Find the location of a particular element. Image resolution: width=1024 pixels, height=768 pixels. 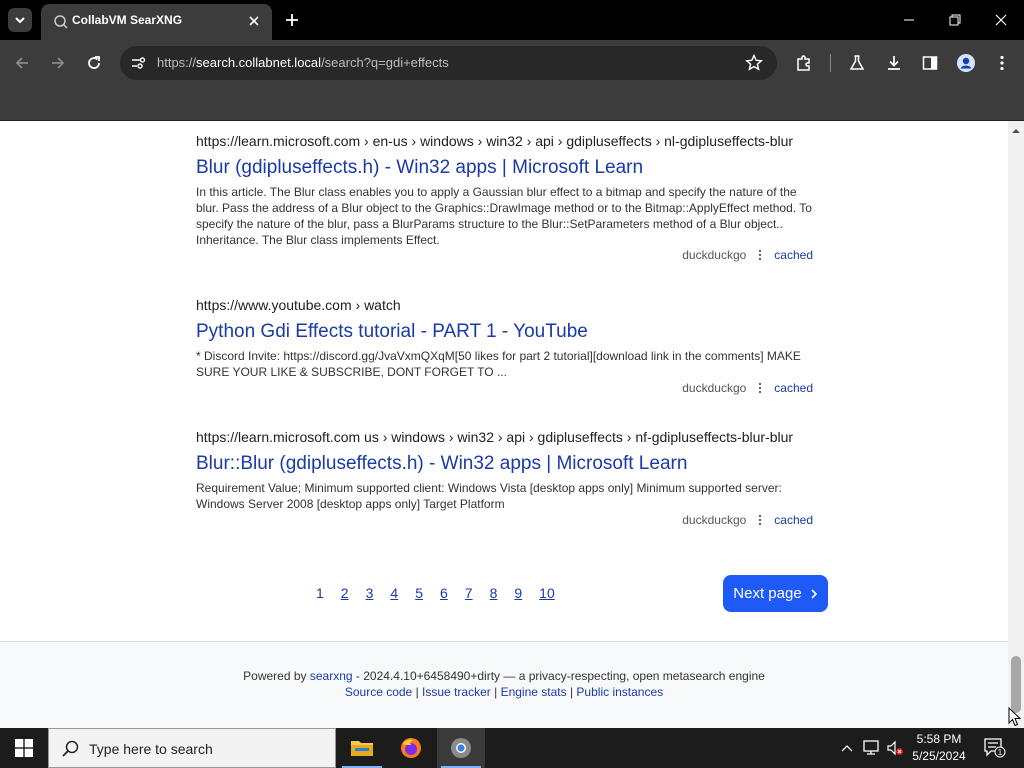

chevron-down-icon is located at coordinates (20, 20).